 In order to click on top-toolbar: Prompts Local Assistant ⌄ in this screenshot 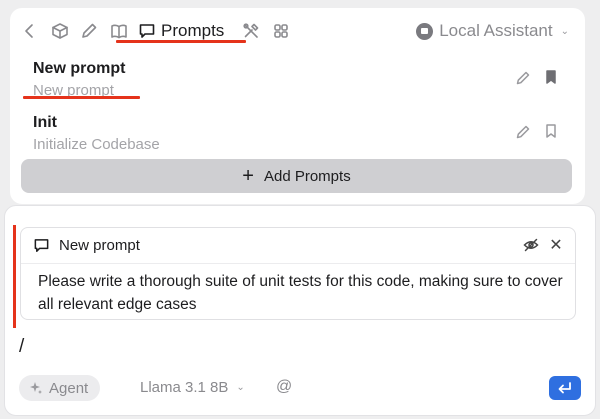, I will do `click(297, 30)`.